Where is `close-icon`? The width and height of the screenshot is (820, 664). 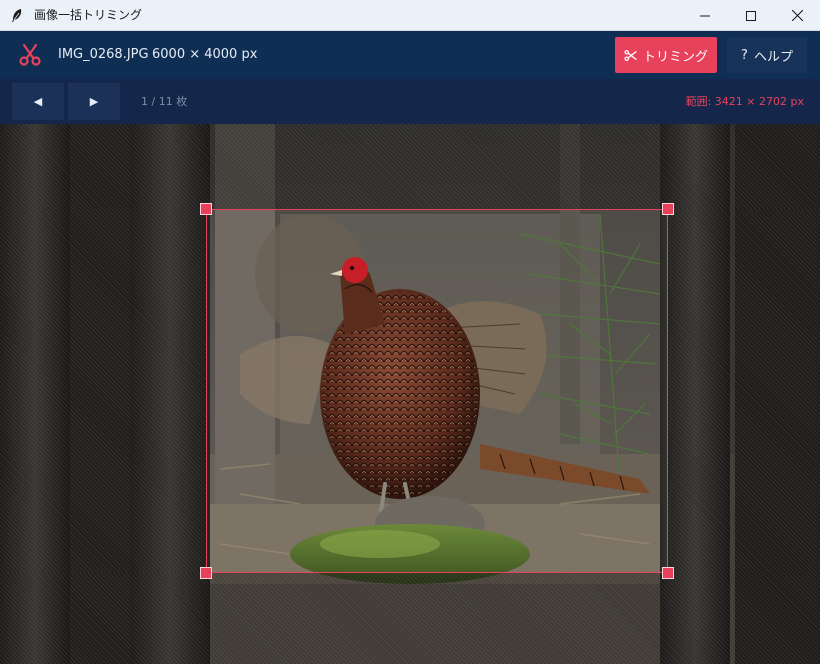 close-icon is located at coordinates (797, 15).